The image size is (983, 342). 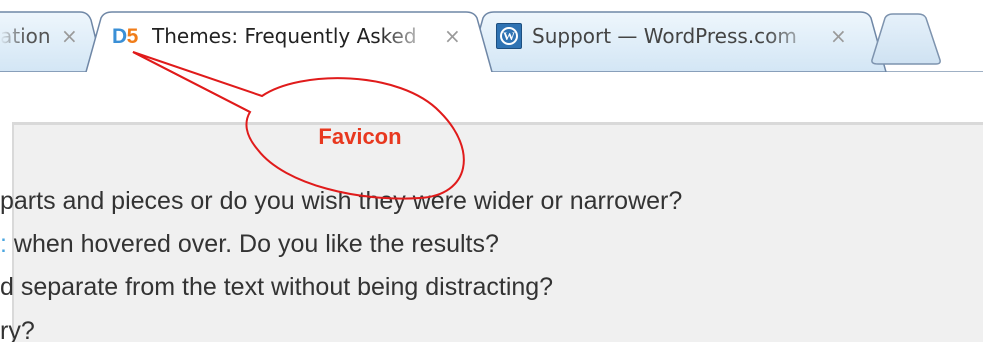 I want to click on callout-label: Favicon, so click(x=360, y=136).